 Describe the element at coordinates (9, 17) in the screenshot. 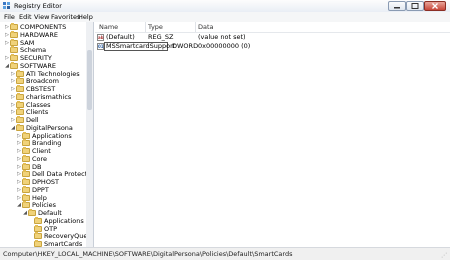

I see `menu-file: File` at that location.